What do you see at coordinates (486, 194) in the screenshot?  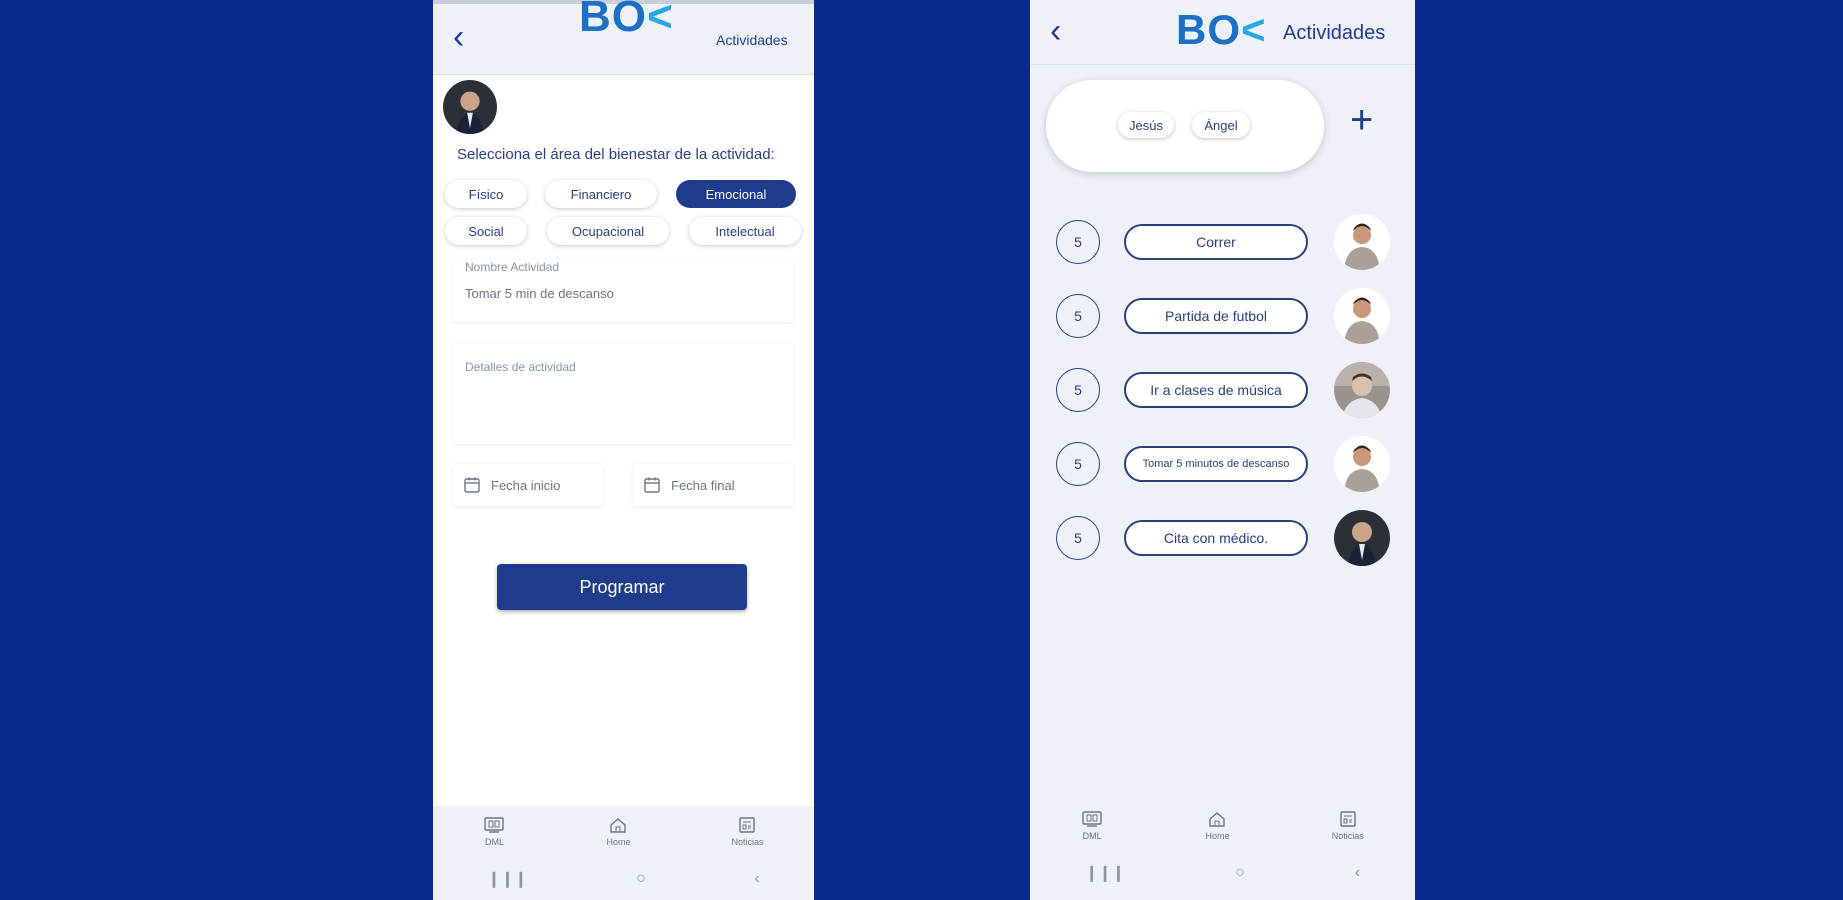 I see `category-chip-fisico: Físico` at bounding box center [486, 194].